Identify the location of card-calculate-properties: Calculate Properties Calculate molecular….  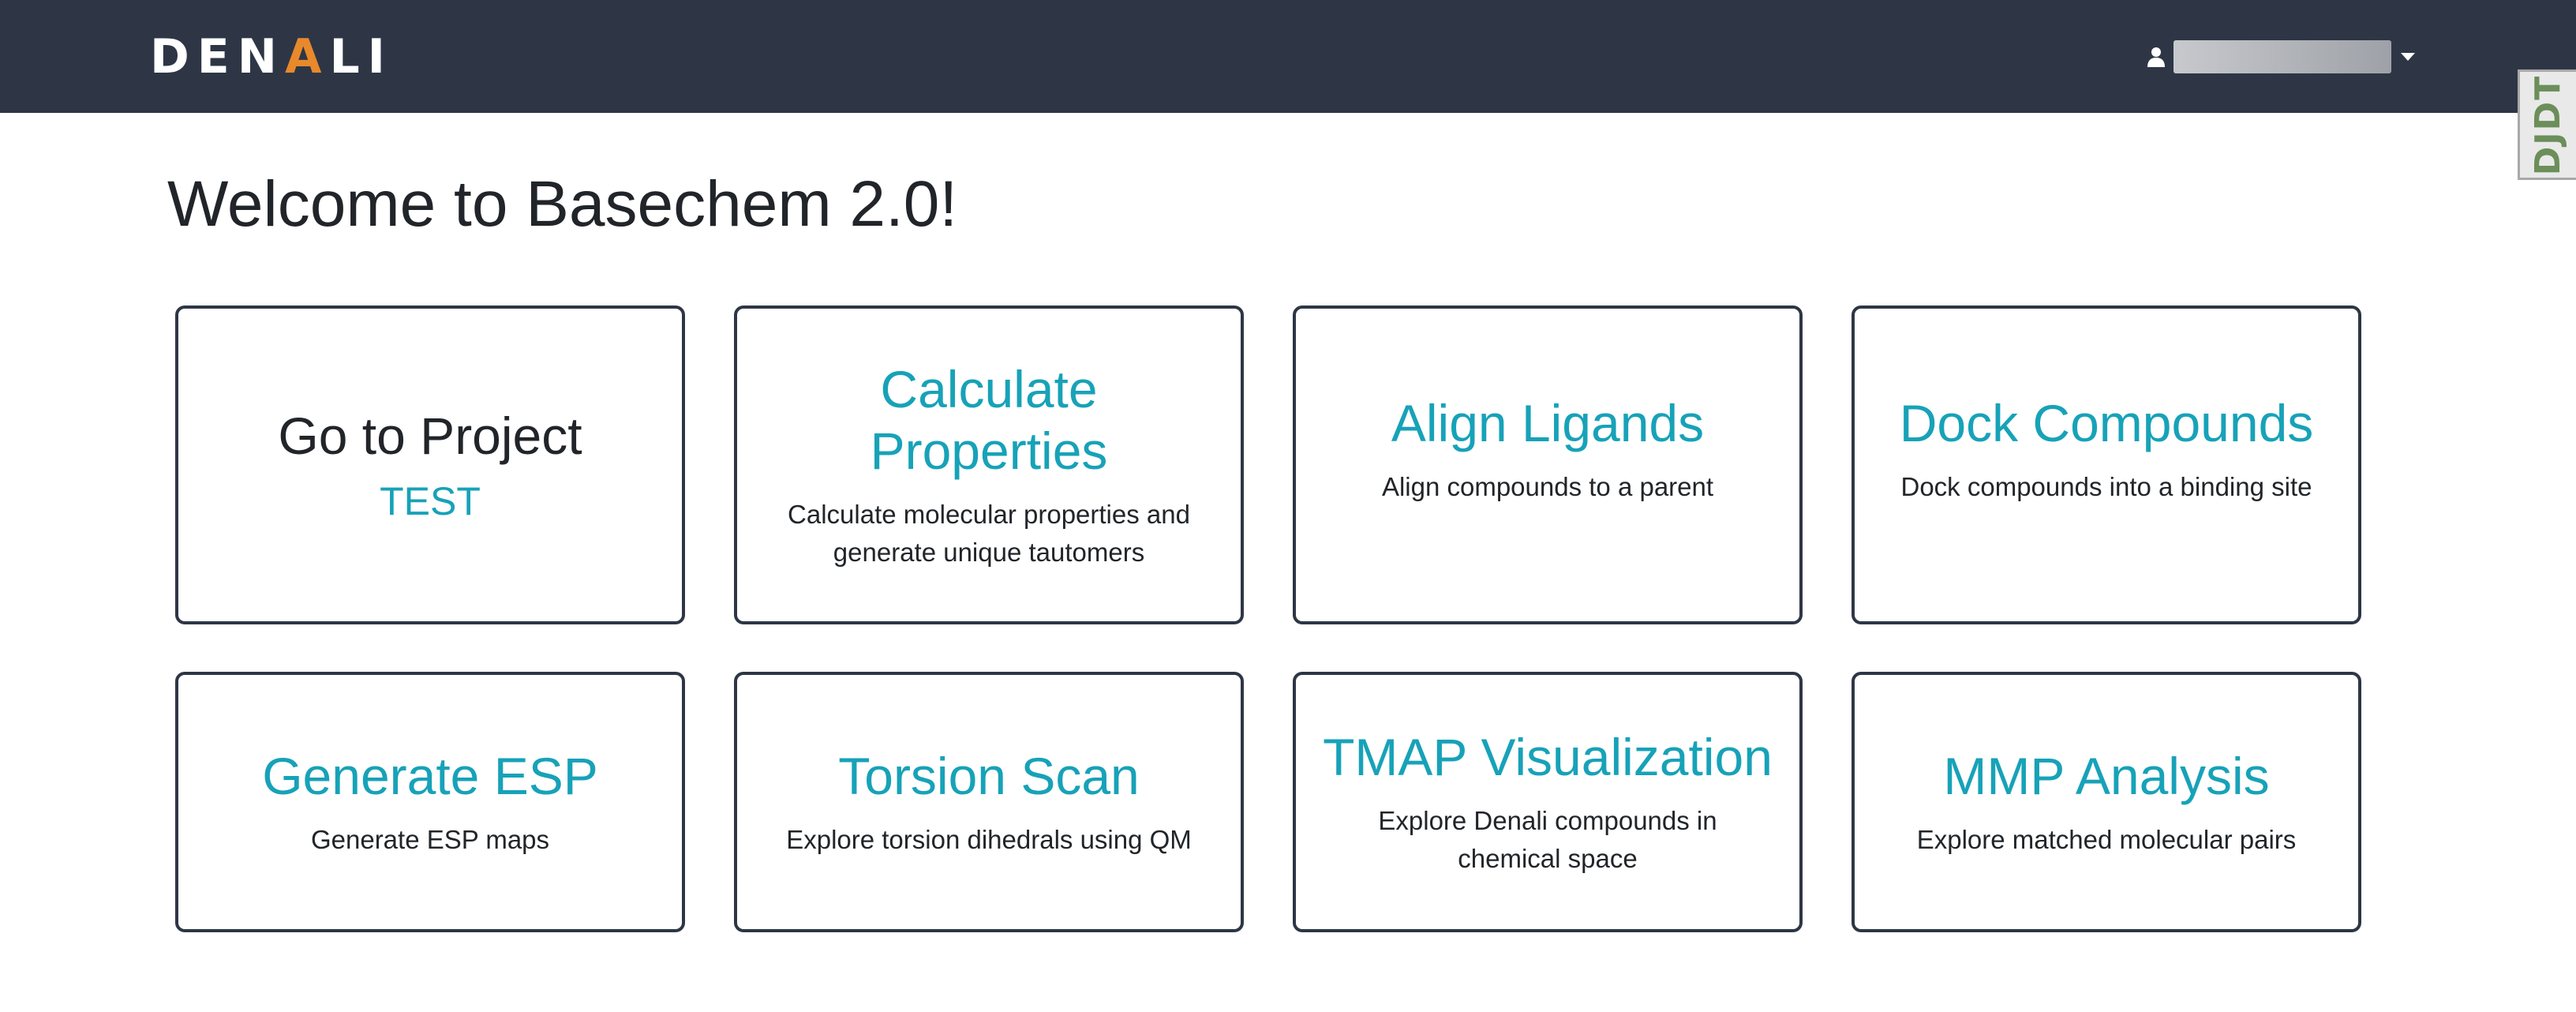
(989, 465).